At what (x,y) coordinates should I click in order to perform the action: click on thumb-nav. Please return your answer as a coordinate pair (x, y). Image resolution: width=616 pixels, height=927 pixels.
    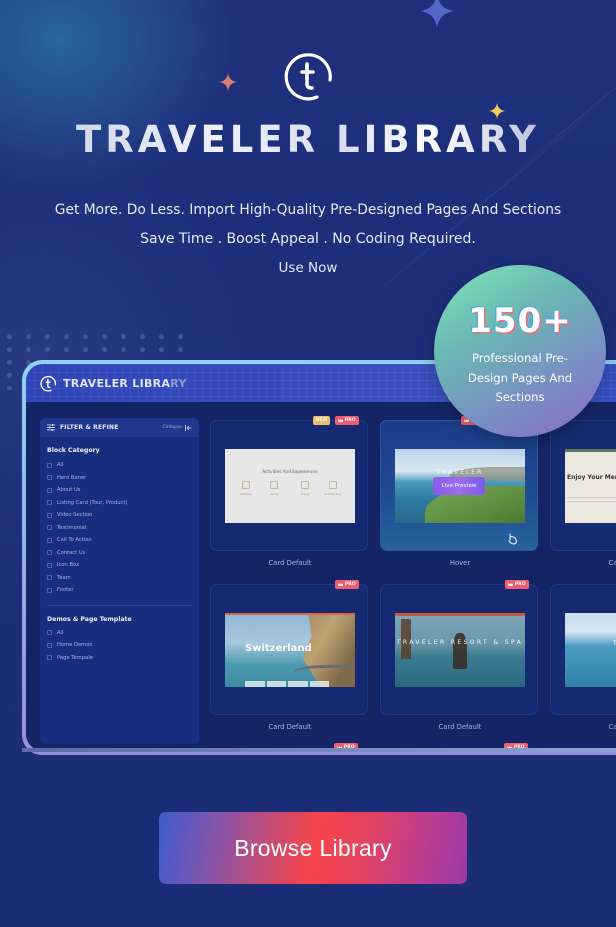
    Looking at the image, I should click on (590, 450).